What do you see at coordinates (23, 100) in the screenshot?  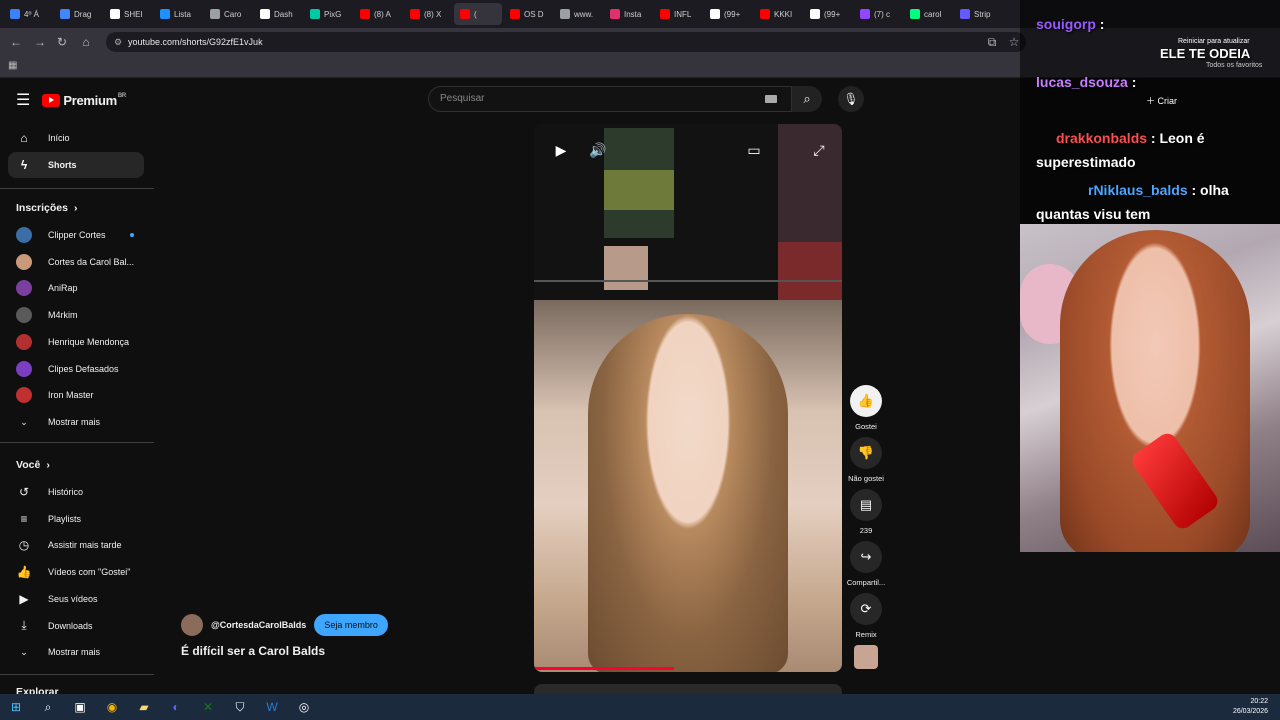 I see `menu-icon: ☰` at bounding box center [23, 100].